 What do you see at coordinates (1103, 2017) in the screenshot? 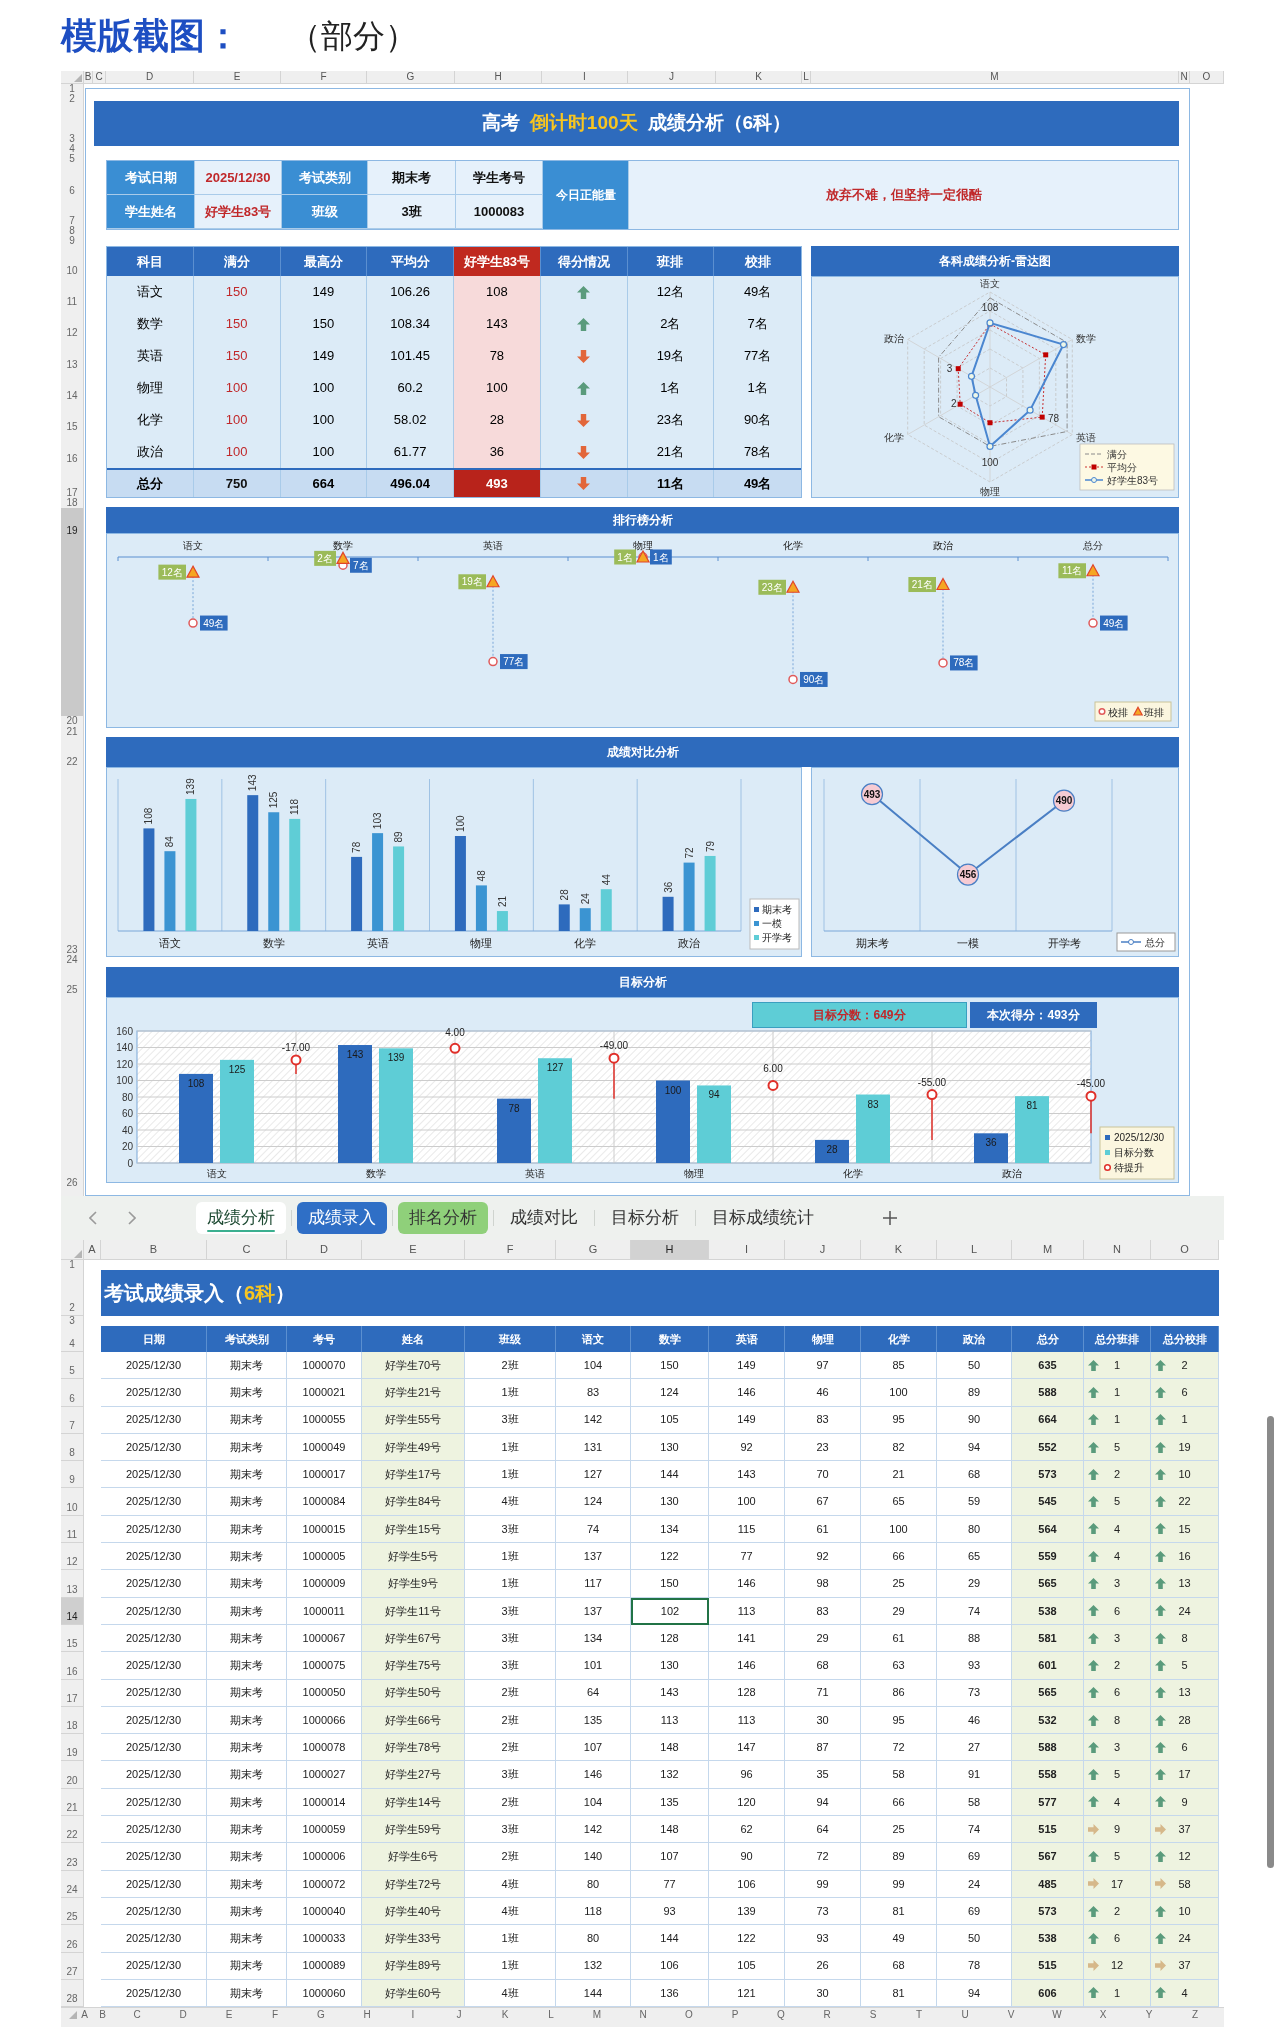
I see `column-header: X` at bounding box center [1103, 2017].